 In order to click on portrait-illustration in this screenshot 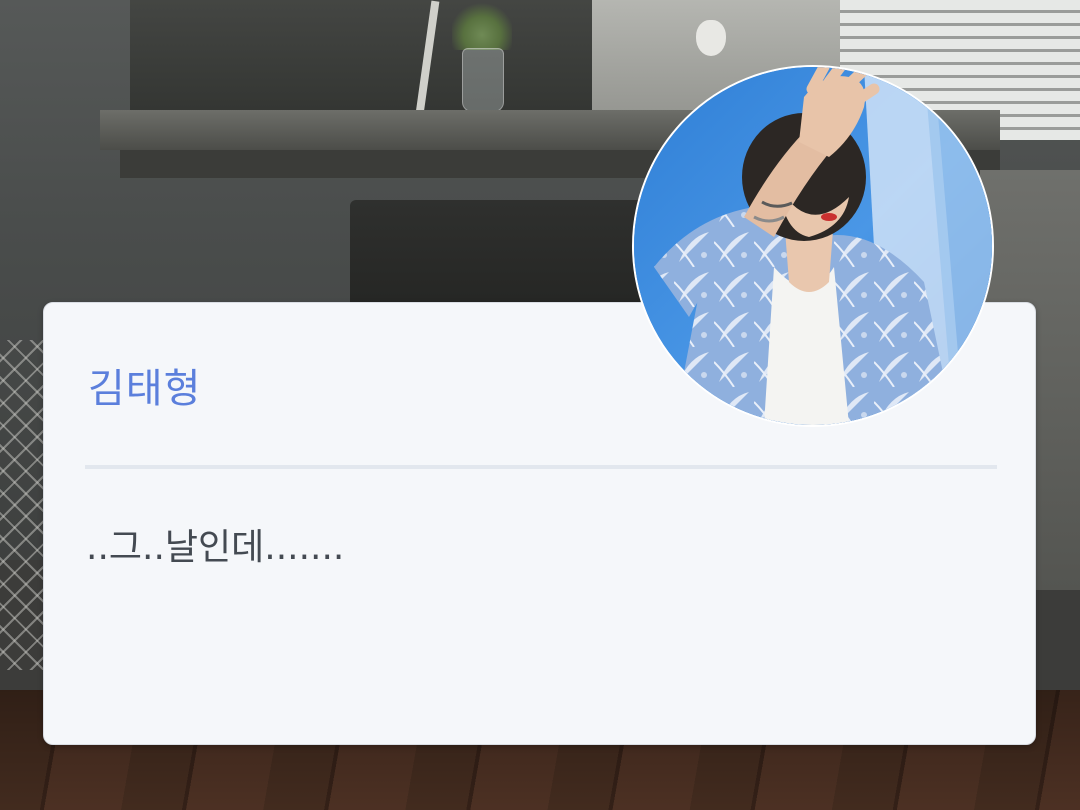, I will do `click(813, 246)`.